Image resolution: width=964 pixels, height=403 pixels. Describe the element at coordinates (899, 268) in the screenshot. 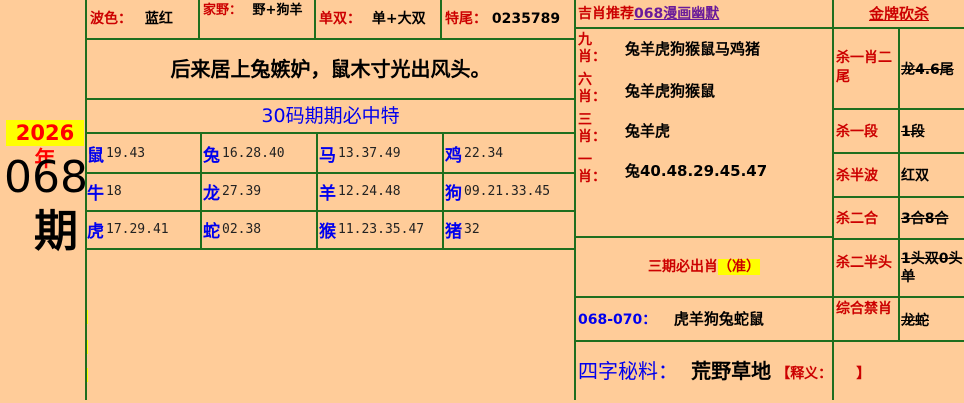

I see `kill-row: 杀二半头 1头双0头单` at that location.